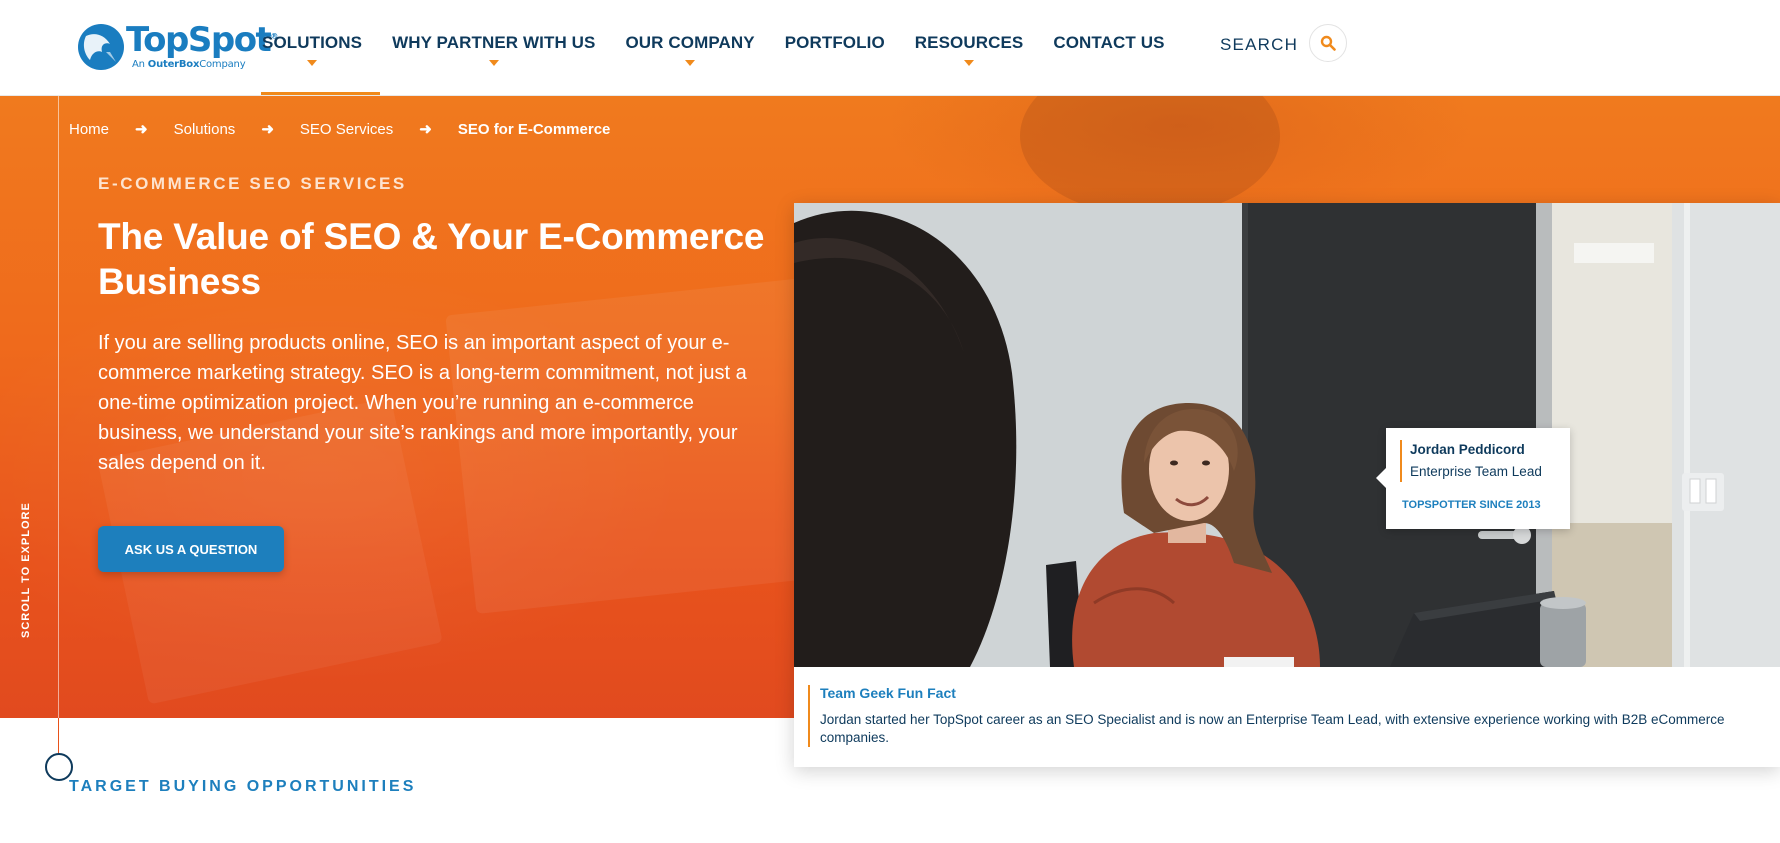 The width and height of the screenshot is (1780, 843). What do you see at coordinates (189, 64) in the screenshot?
I see `logo-tagline: An OuterBoxCompany` at bounding box center [189, 64].